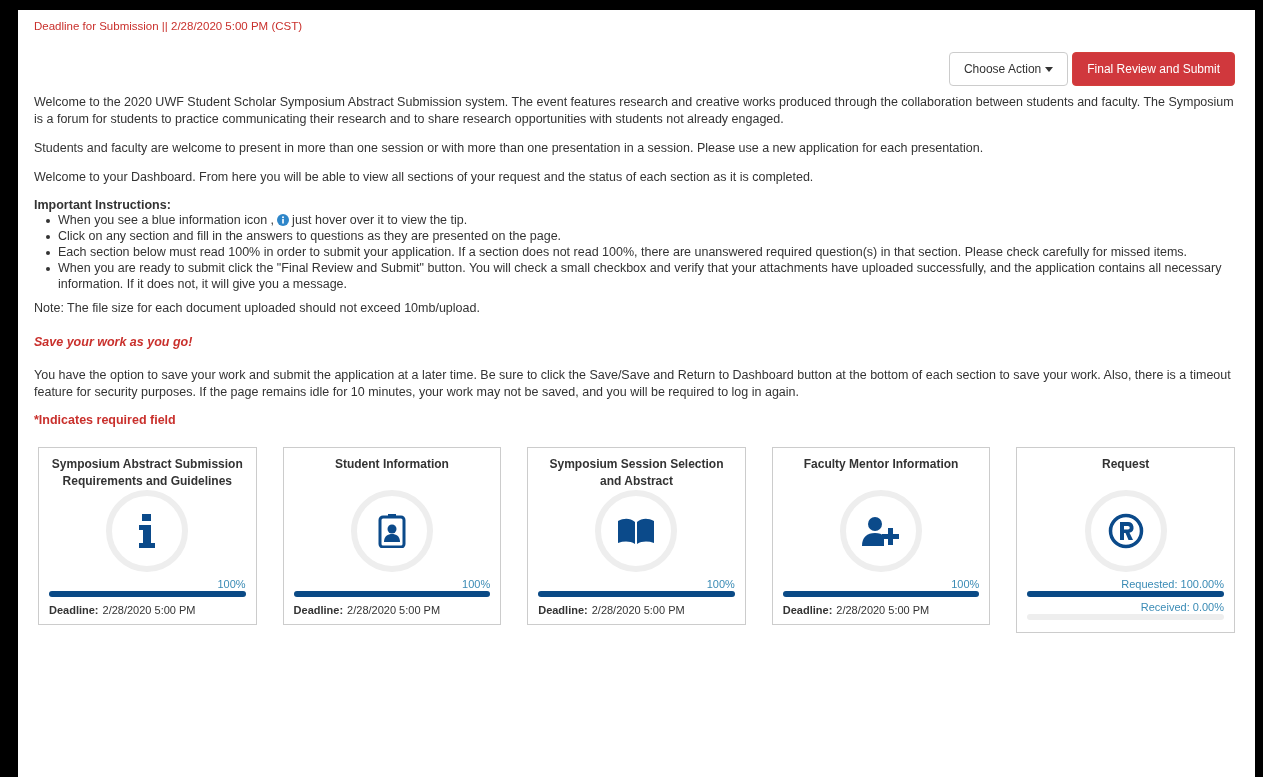  What do you see at coordinates (1125, 531) in the screenshot?
I see `registered-icon` at bounding box center [1125, 531].